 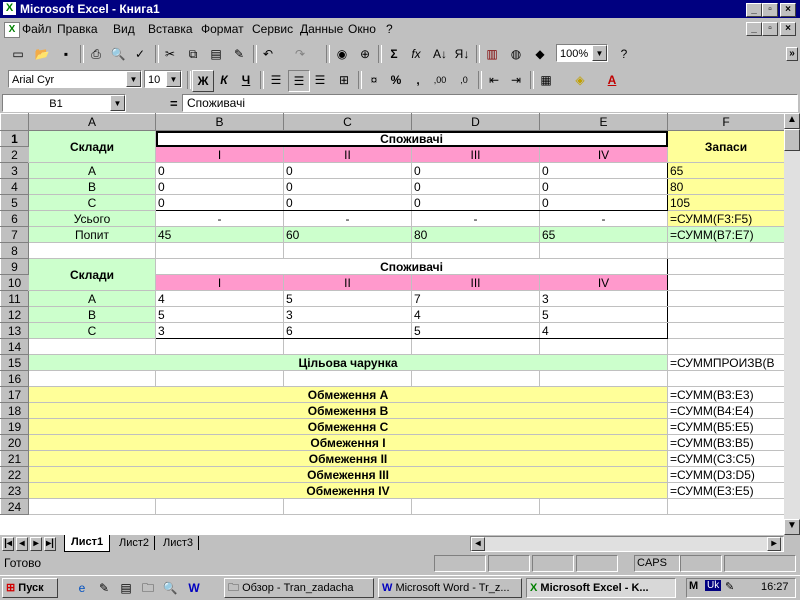 What do you see at coordinates (268, 54) in the screenshot?
I see `undo-icon: ↶` at bounding box center [268, 54].